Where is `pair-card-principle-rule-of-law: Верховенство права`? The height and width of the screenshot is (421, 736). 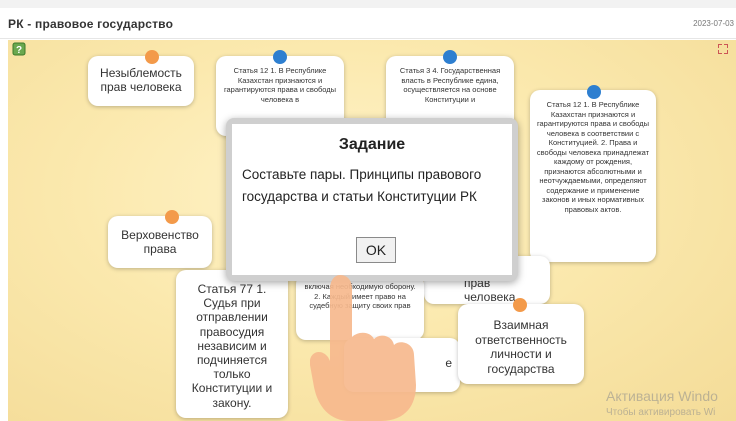
pair-card-principle-rule-of-law: Верховенство права is located at coordinates (160, 242).